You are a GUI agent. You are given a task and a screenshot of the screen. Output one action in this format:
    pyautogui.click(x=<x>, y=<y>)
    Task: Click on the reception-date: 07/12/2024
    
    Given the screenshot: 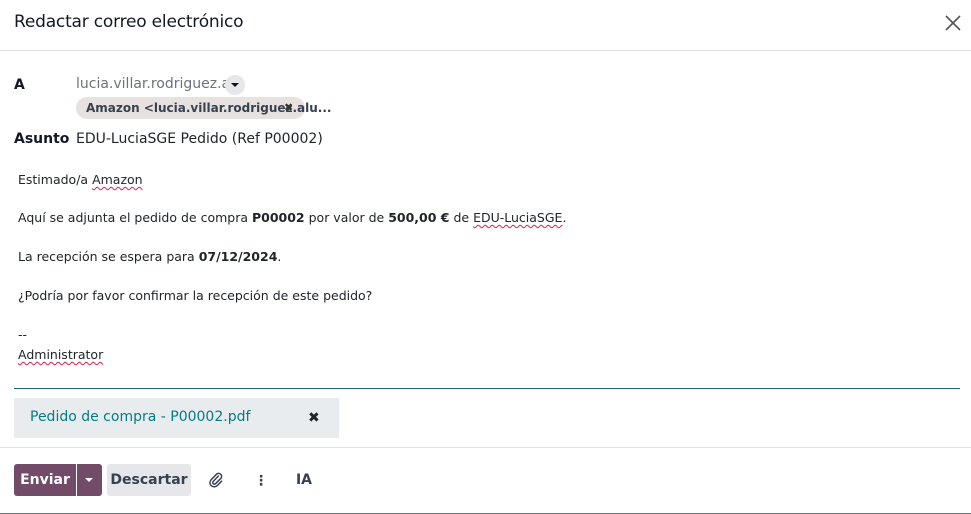 What is the action you would take?
    pyautogui.click(x=238, y=256)
    